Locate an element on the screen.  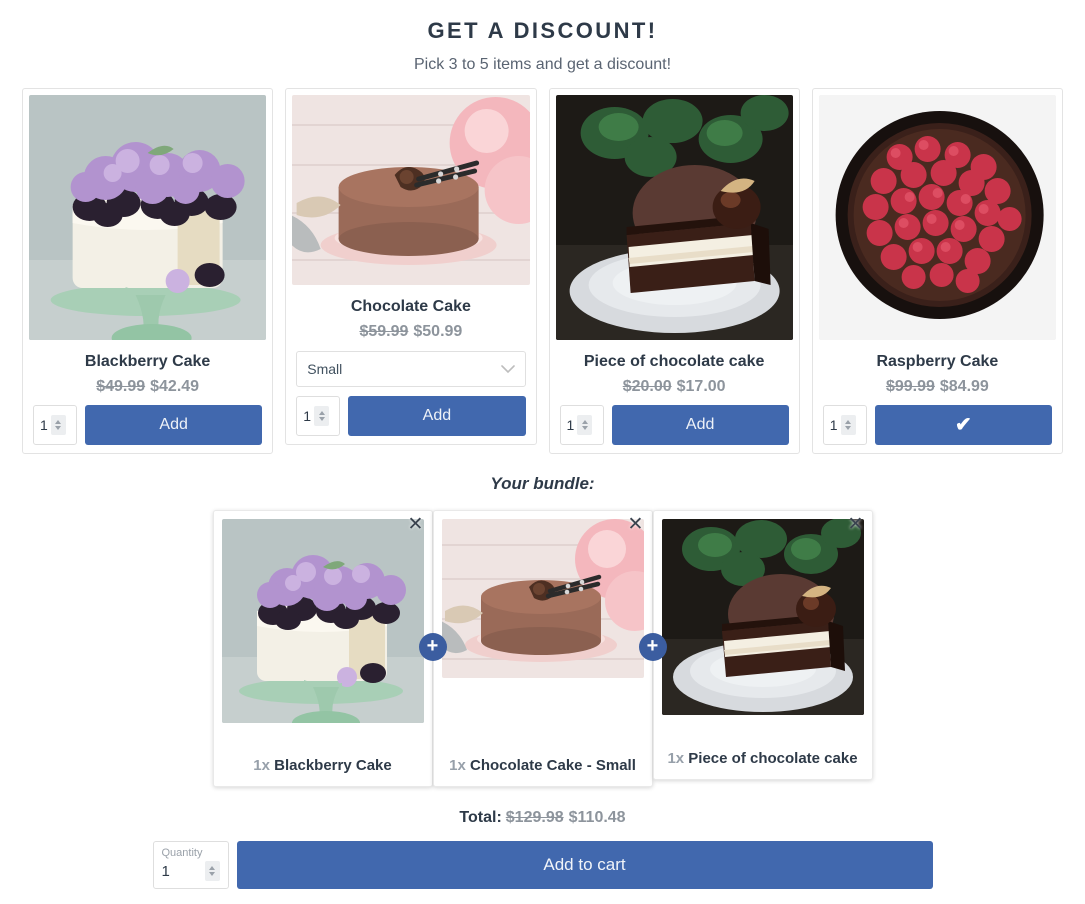
price-discounted: $50.99 is located at coordinates (438, 331).